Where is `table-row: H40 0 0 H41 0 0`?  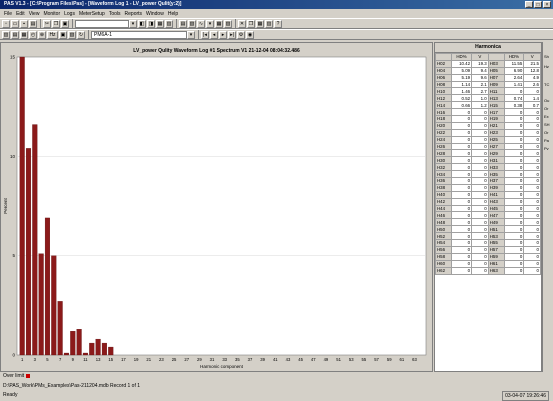 table-row: H40 0 0 H41 0 0 is located at coordinates (488, 194).